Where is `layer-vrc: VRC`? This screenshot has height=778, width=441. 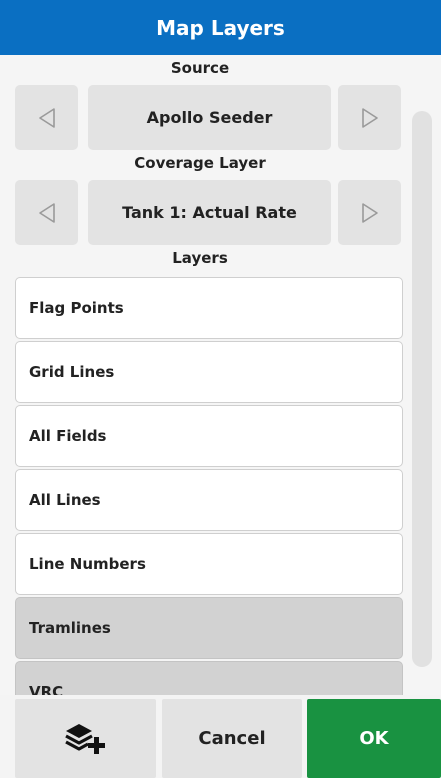 layer-vrc: VRC is located at coordinates (209, 678).